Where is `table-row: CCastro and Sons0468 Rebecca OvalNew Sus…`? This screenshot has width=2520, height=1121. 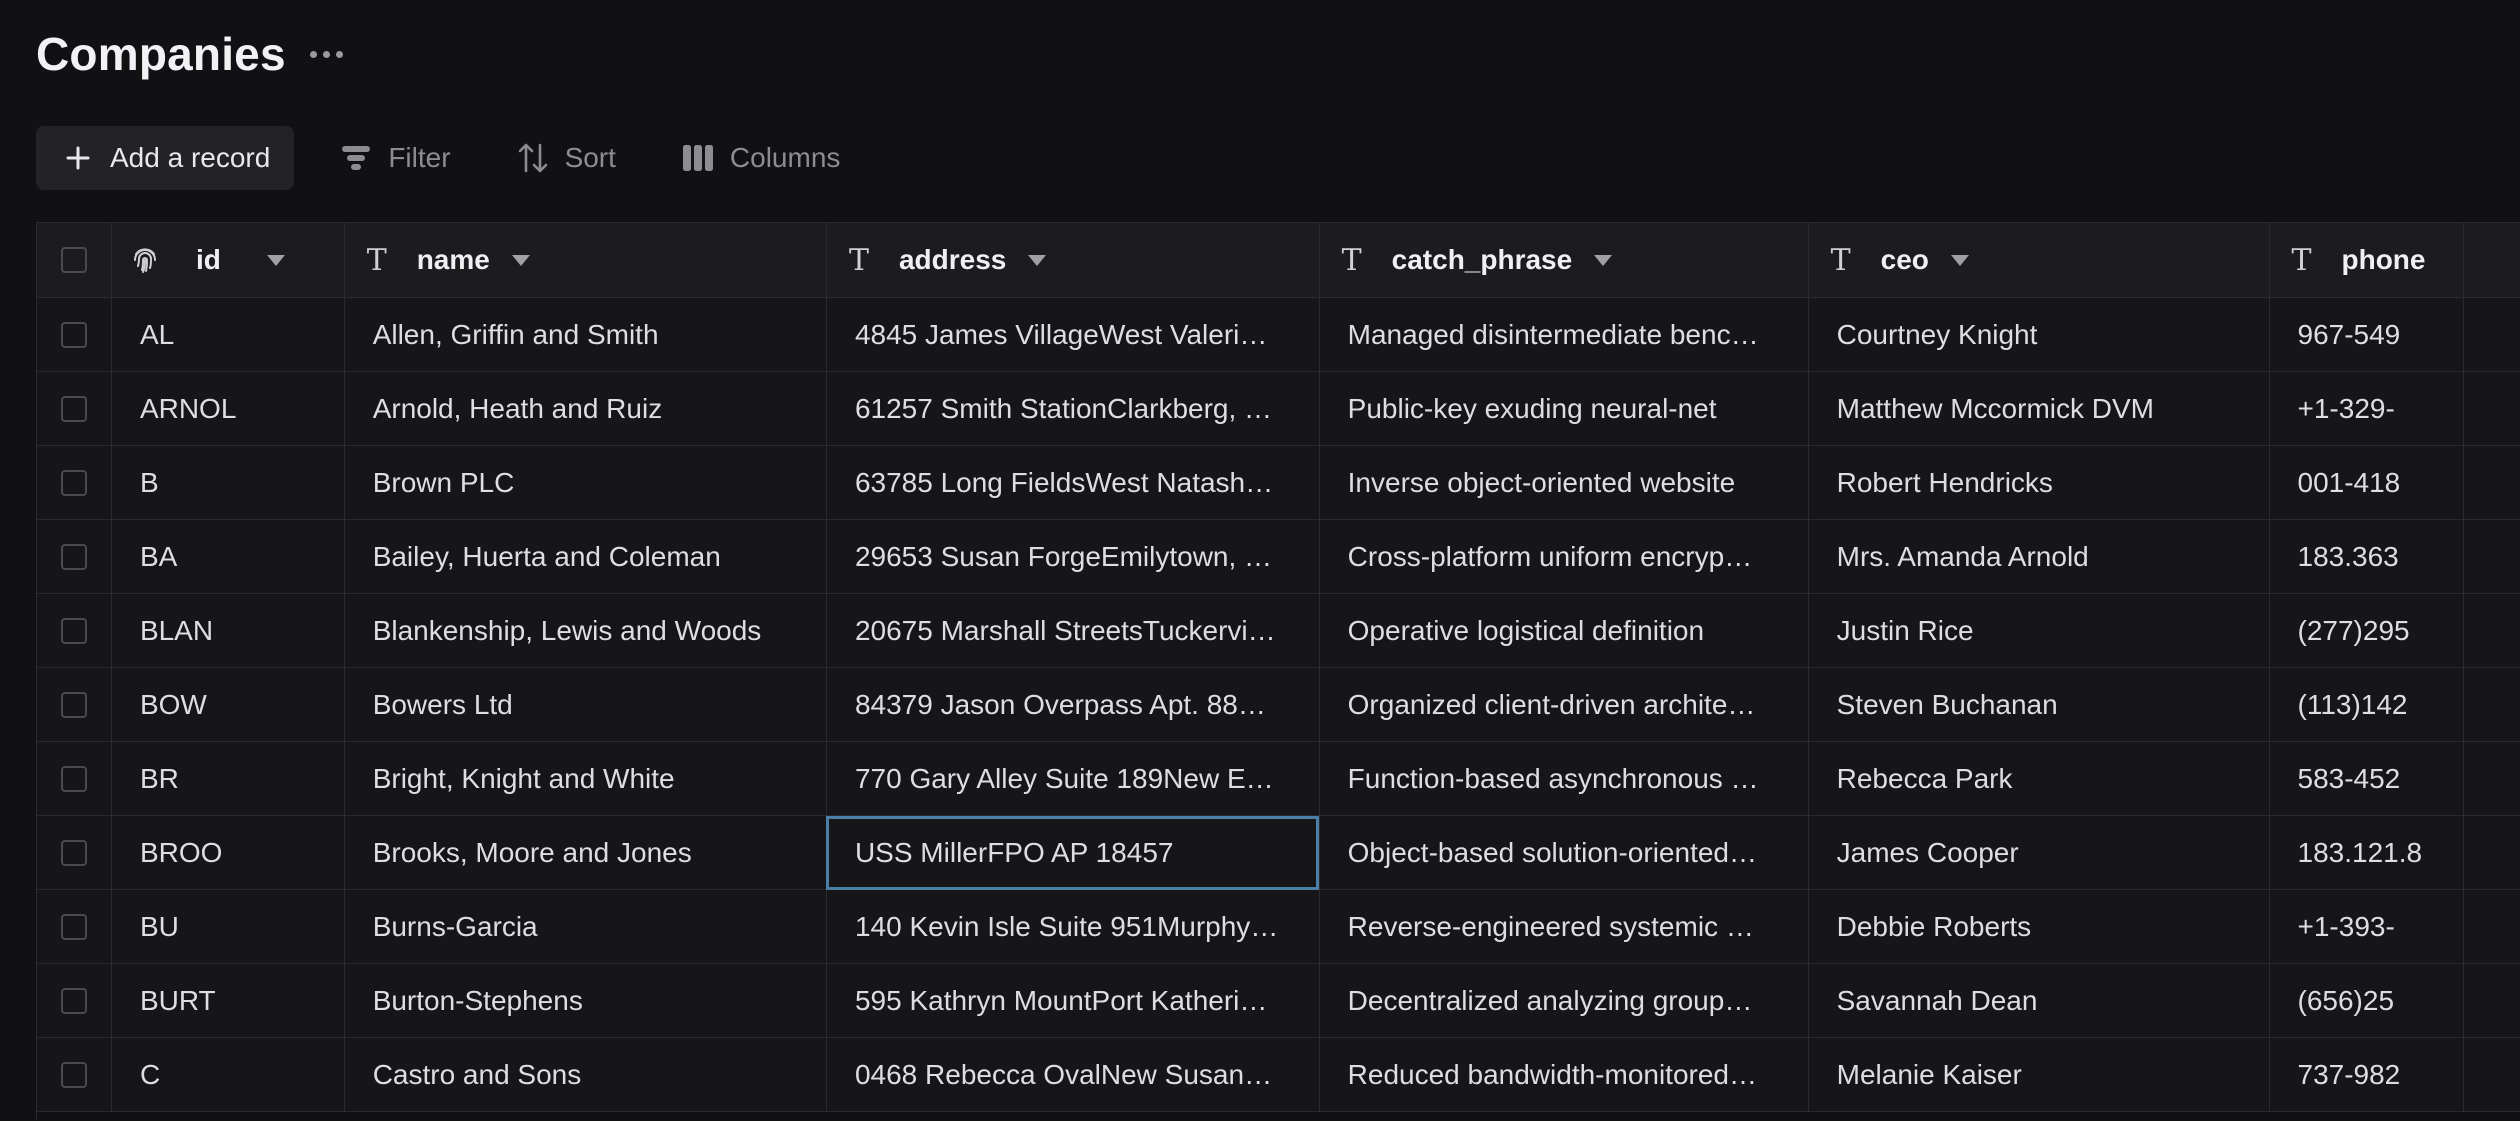
table-row: CCastro and Sons0468 Rebecca OvalNew Sus… is located at coordinates (1278, 1075).